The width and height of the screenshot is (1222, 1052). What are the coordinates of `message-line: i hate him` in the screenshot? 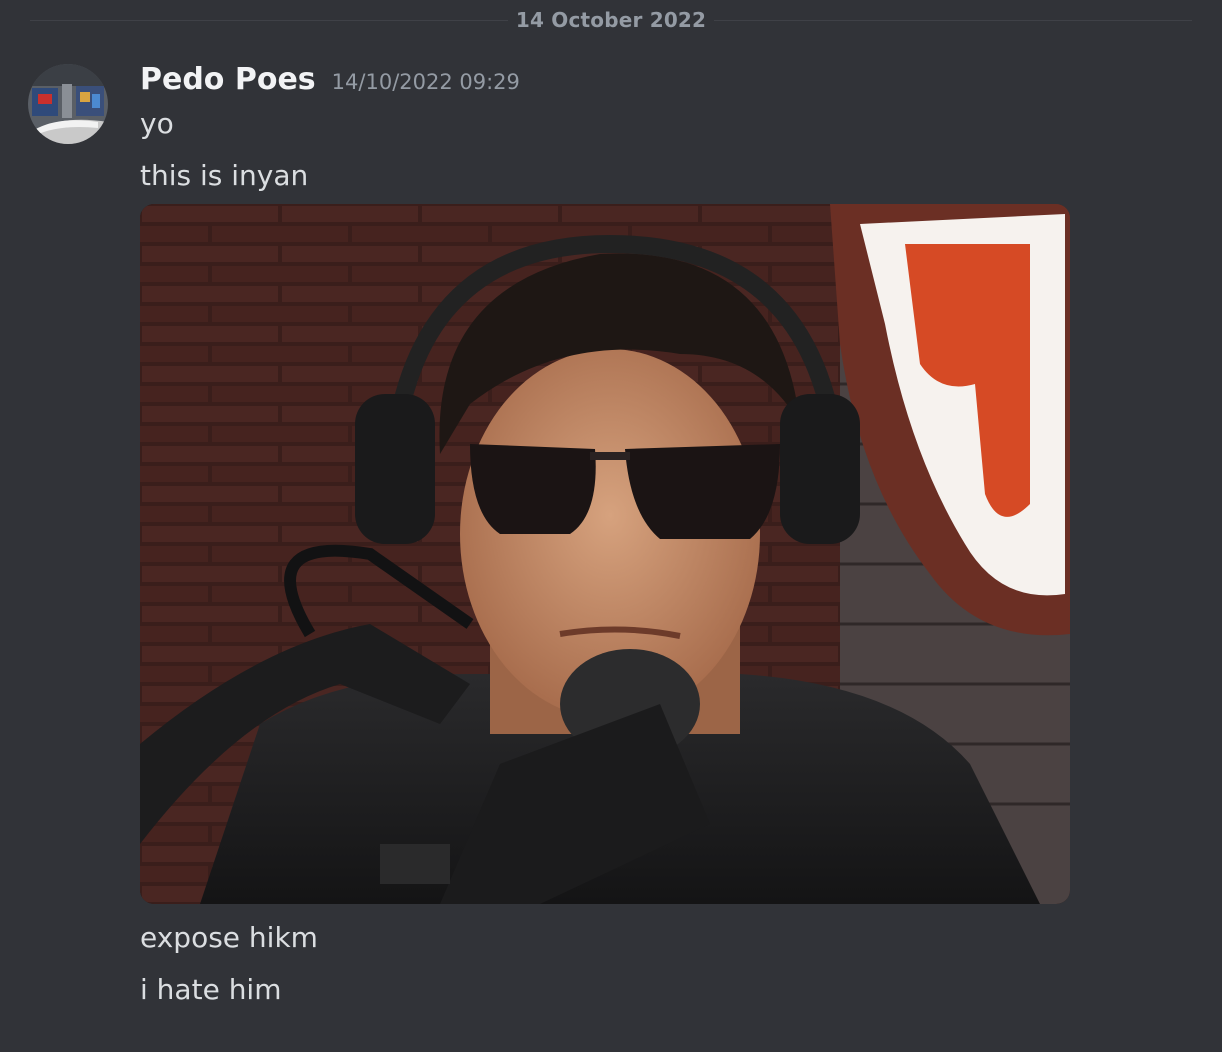 It's located at (211, 989).